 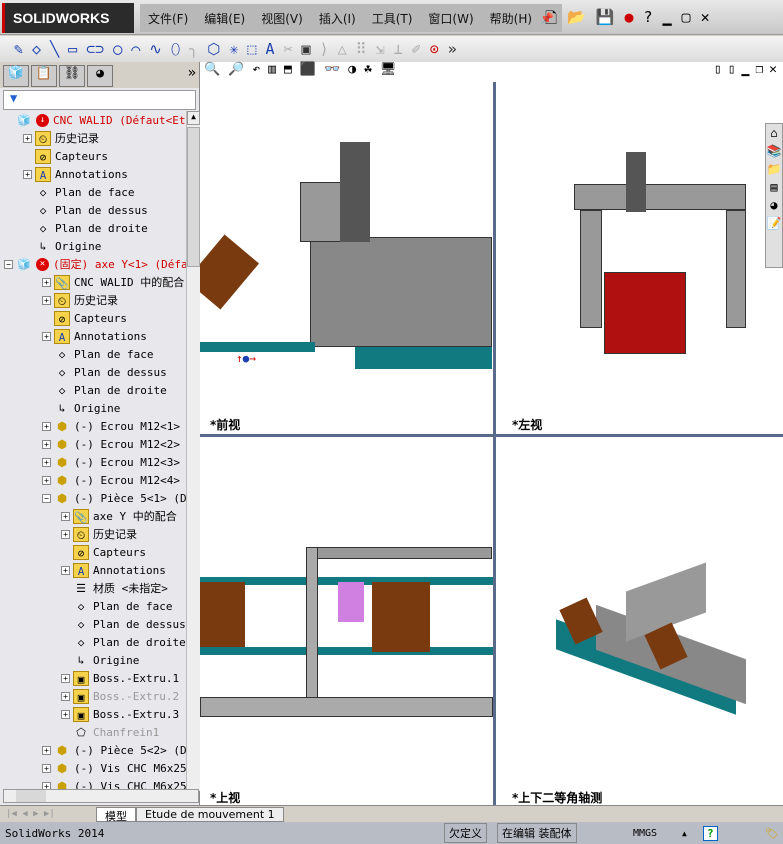 I want to click on arc-icon: ⌒, so click(x=135, y=49).